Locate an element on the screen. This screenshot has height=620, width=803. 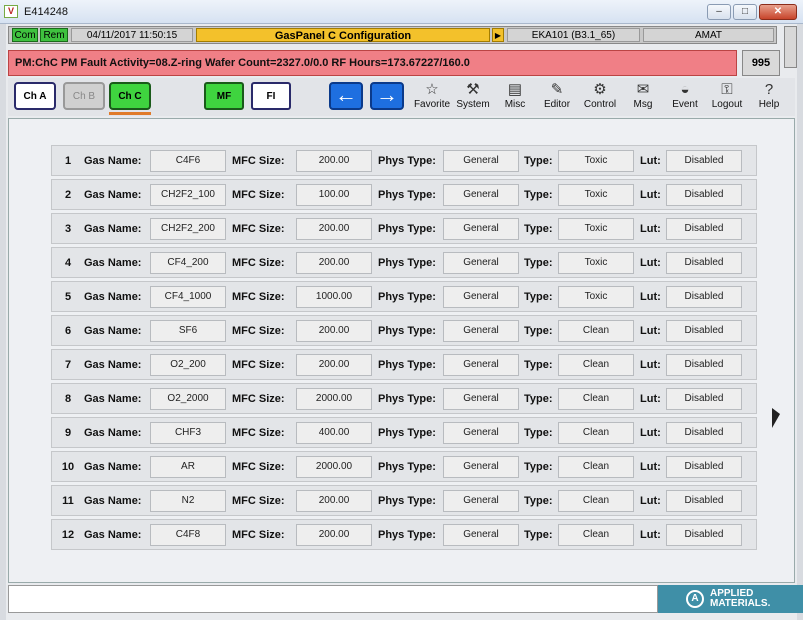
control-button: ⚙ Control is located at coordinates (600, 97).